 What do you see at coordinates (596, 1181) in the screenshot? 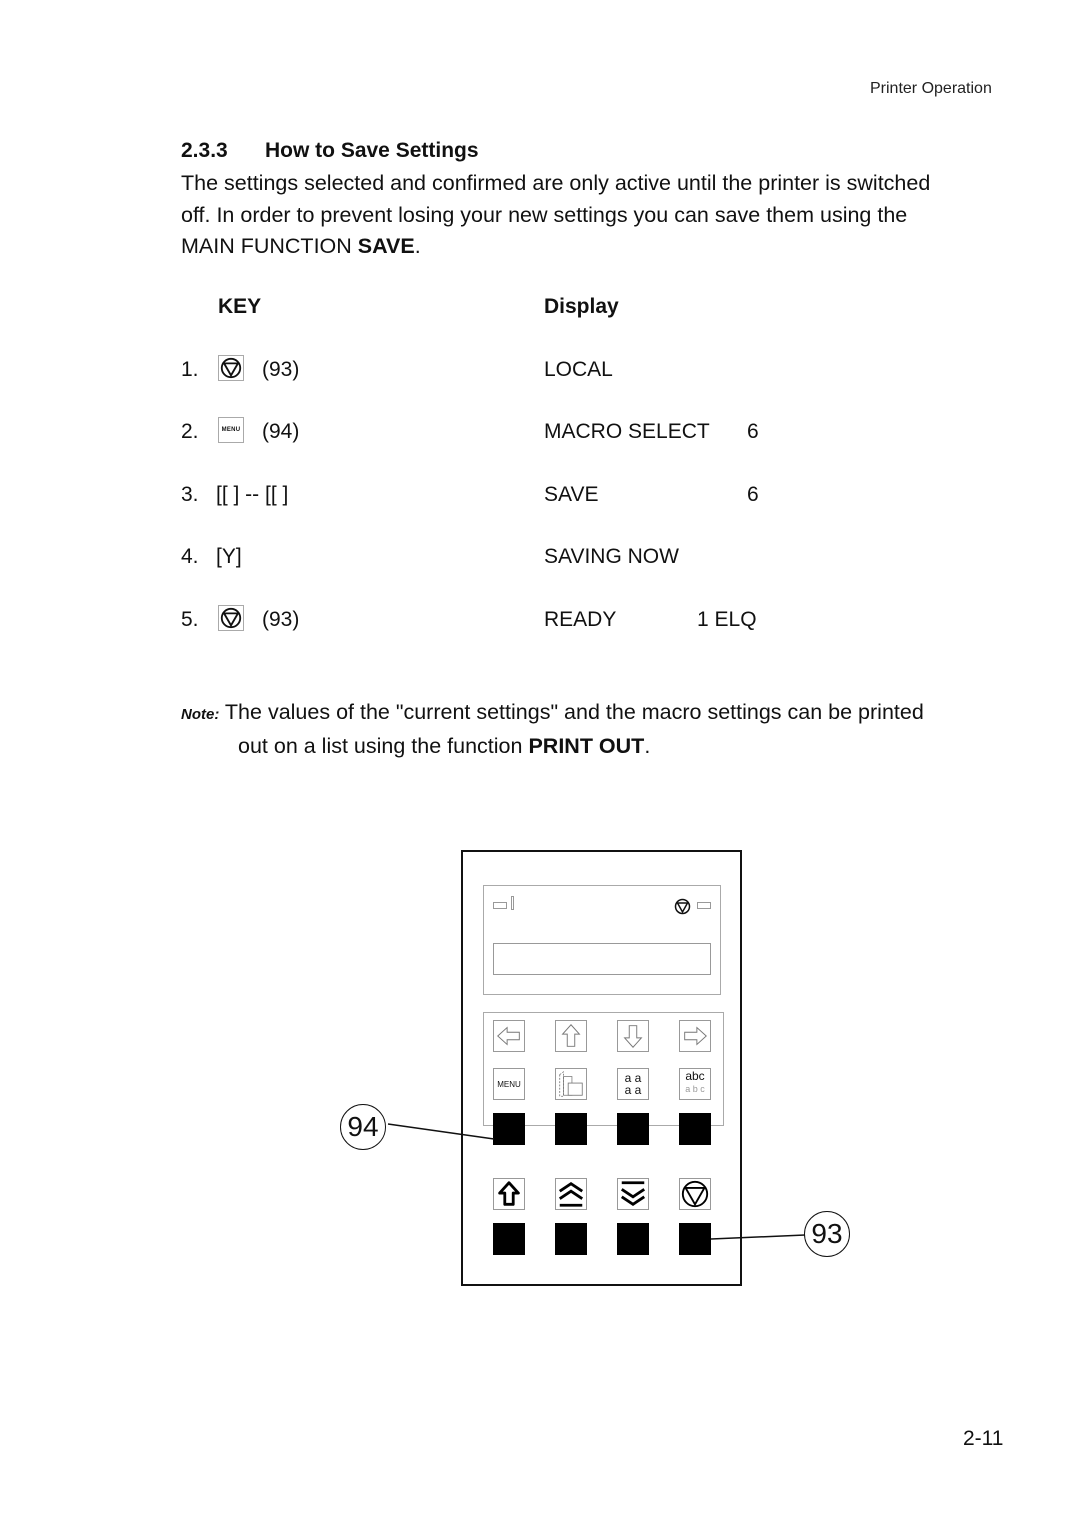
I see `callout-leaders` at bounding box center [596, 1181].